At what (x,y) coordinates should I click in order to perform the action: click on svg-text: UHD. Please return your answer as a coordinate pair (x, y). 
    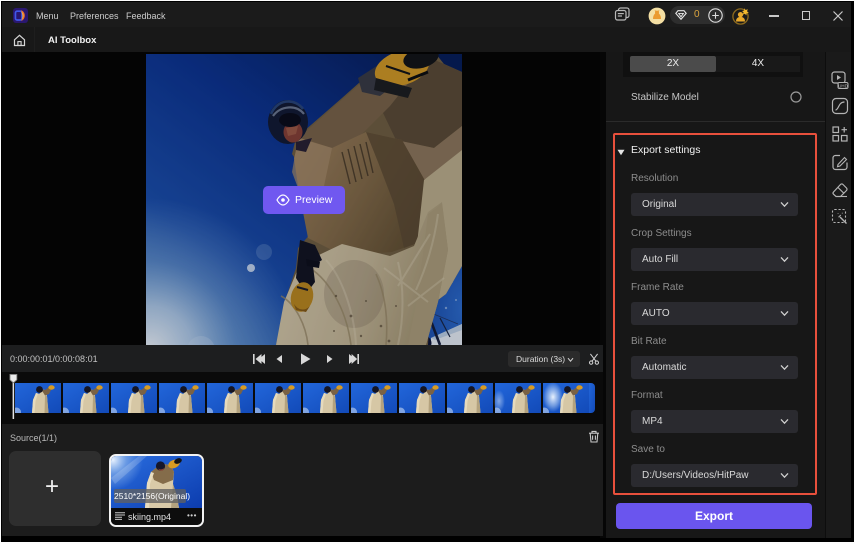
    Looking at the image, I should click on (843, 85).